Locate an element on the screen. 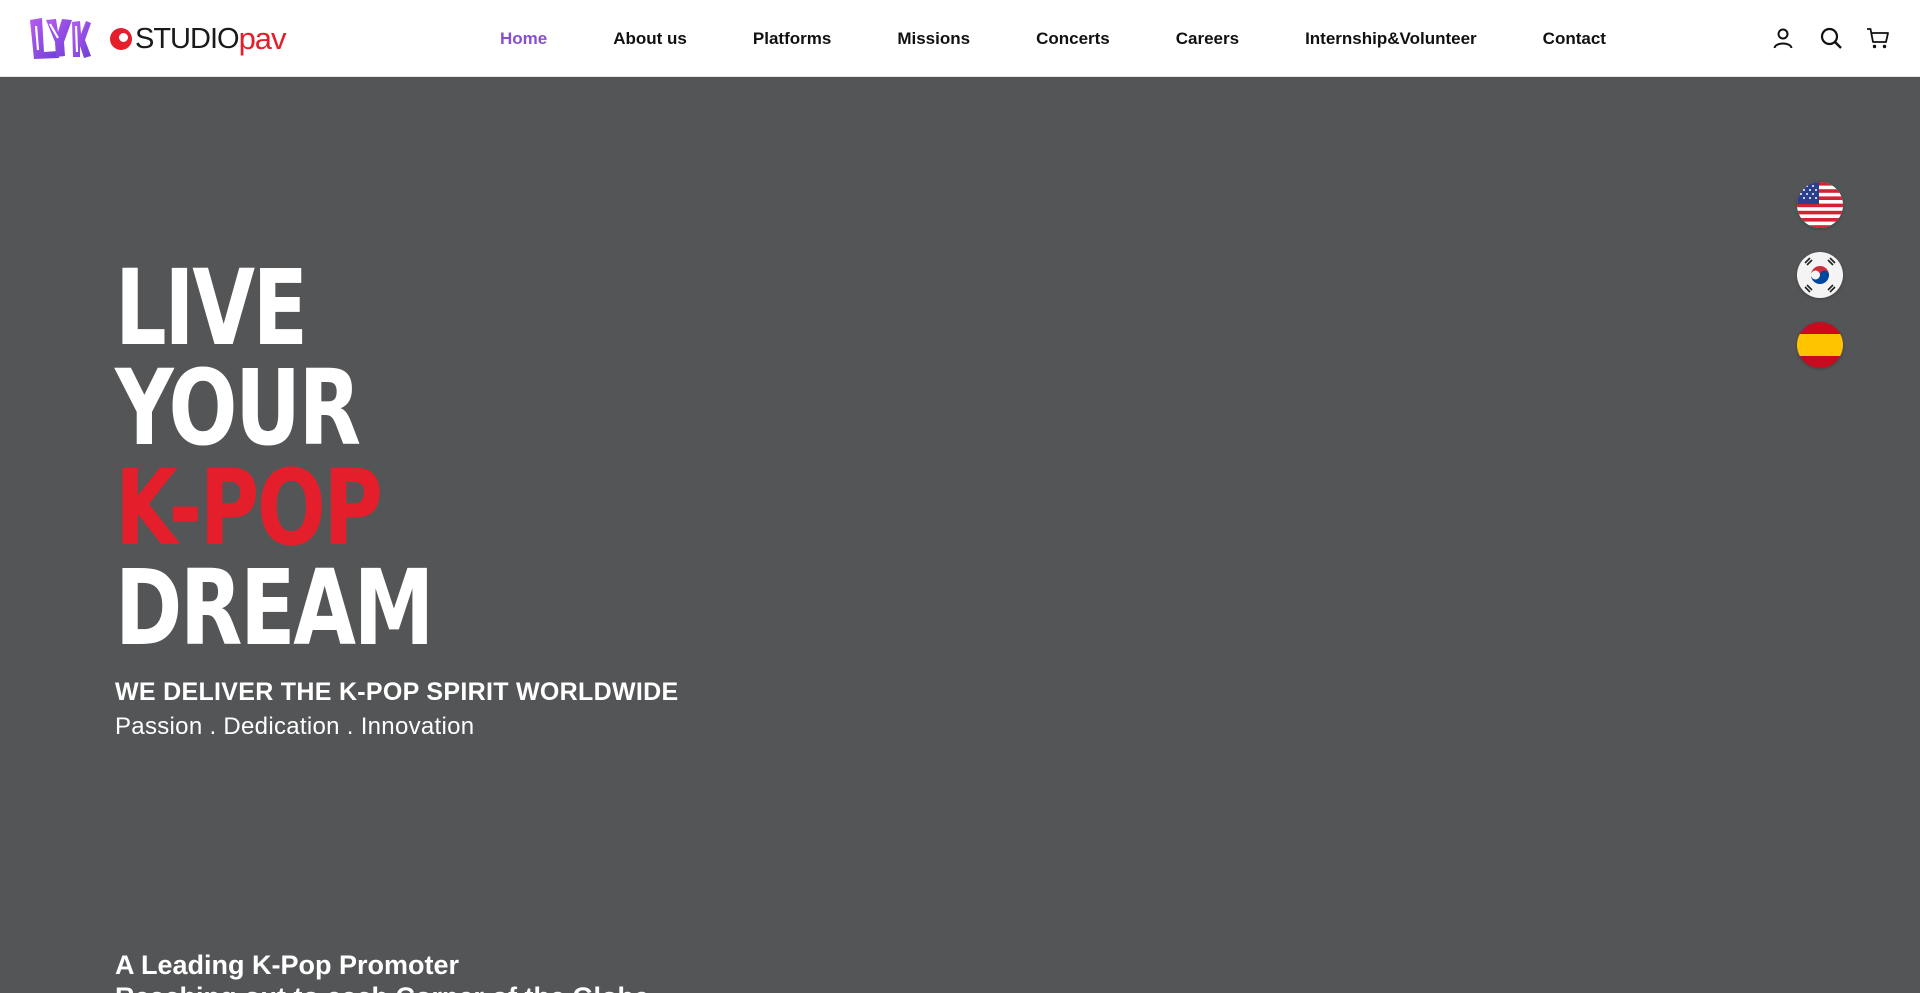 The height and width of the screenshot is (993, 1920). hero-title: LIVE YOUR K-POP DREAM is located at coordinates (280, 458).